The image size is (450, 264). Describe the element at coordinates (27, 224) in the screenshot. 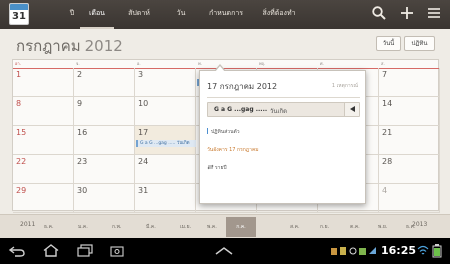

I see `year-left: 2011` at that location.